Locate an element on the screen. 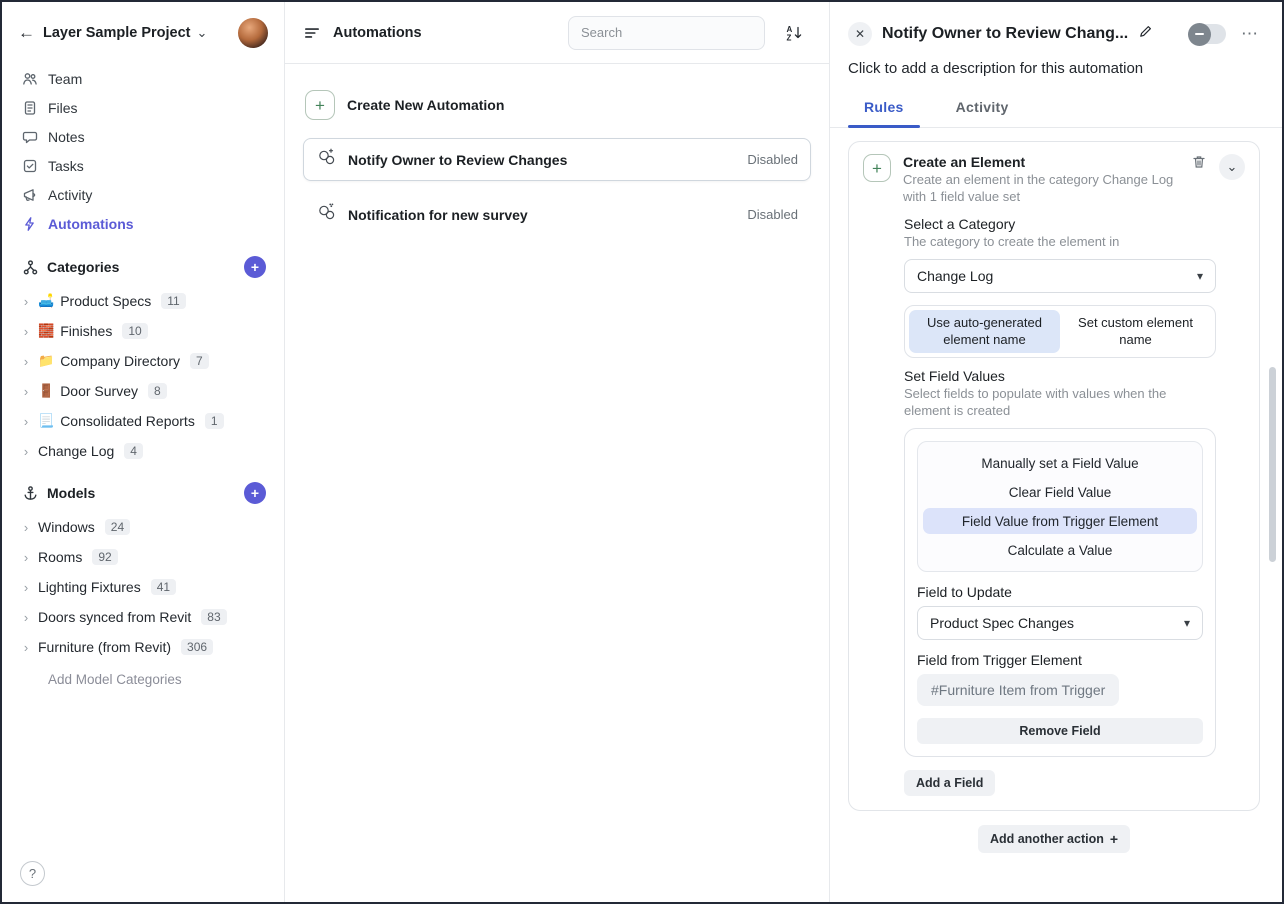 The width and height of the screenshot is (1284, 904). action-title: Create an Element is located at coordinates (964, 162).